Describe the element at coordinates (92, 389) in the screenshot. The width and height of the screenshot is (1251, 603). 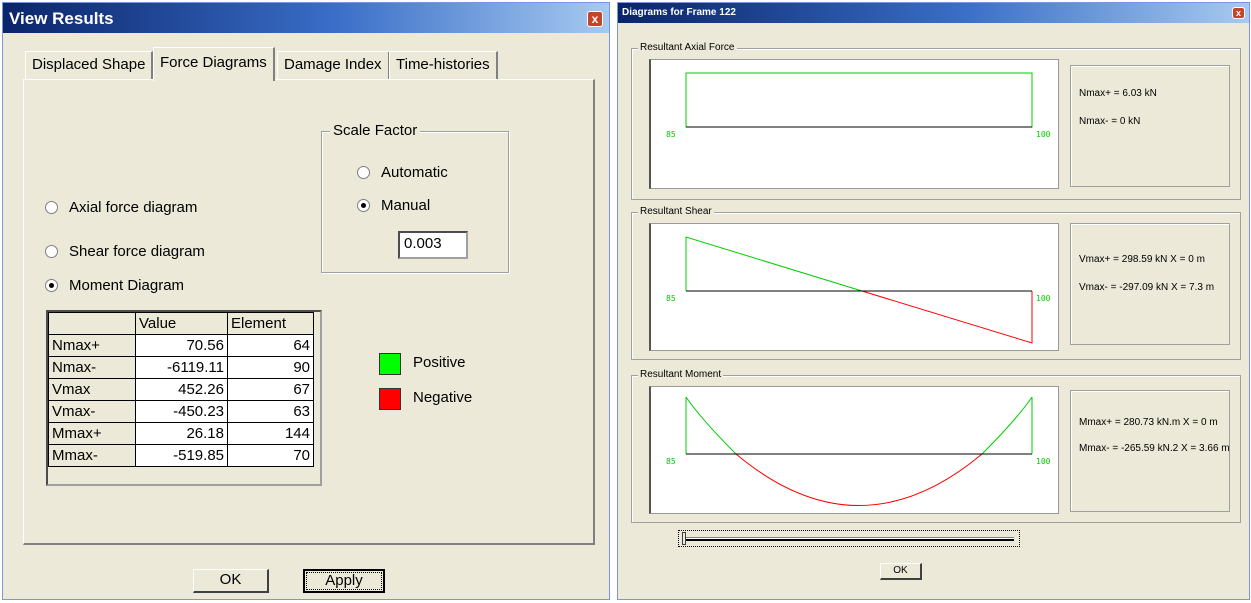
I see `row-header: Vmax` at that location.